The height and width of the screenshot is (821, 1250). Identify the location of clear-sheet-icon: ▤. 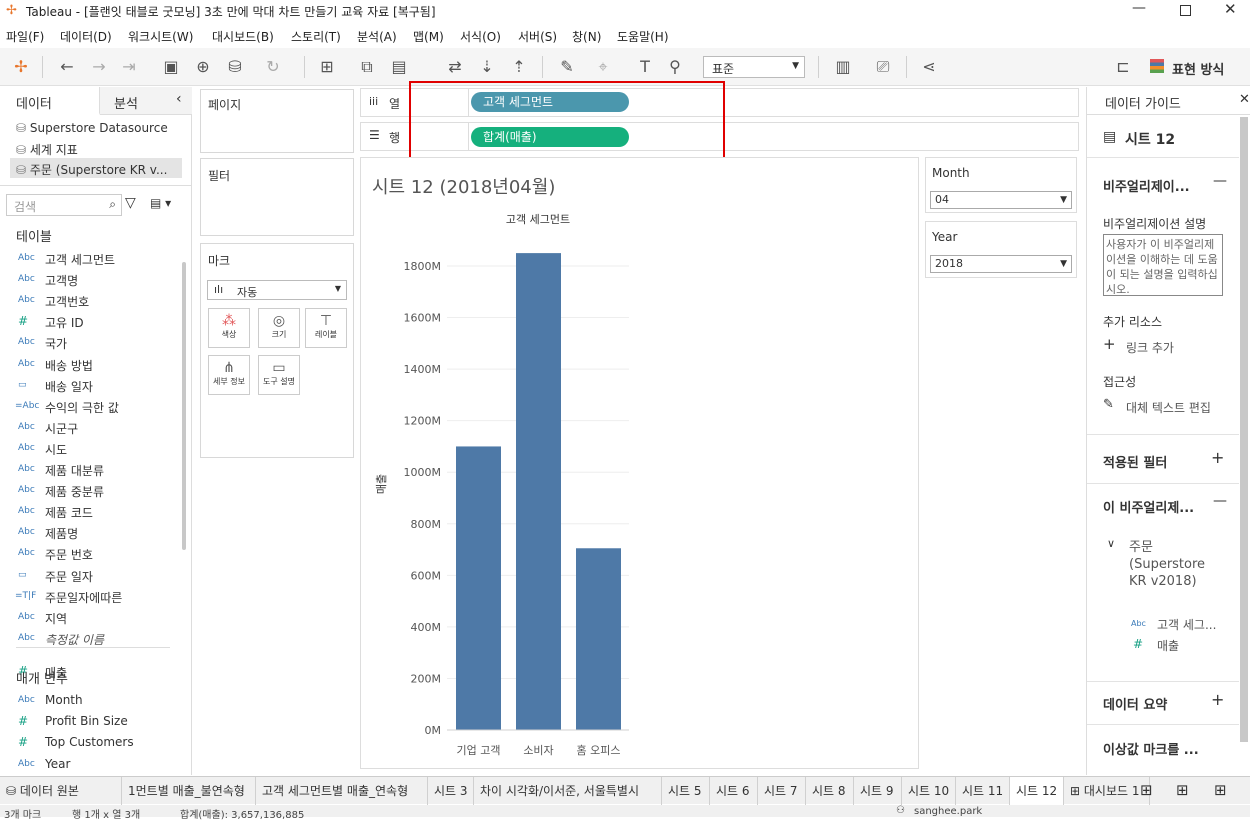
(399, 67).